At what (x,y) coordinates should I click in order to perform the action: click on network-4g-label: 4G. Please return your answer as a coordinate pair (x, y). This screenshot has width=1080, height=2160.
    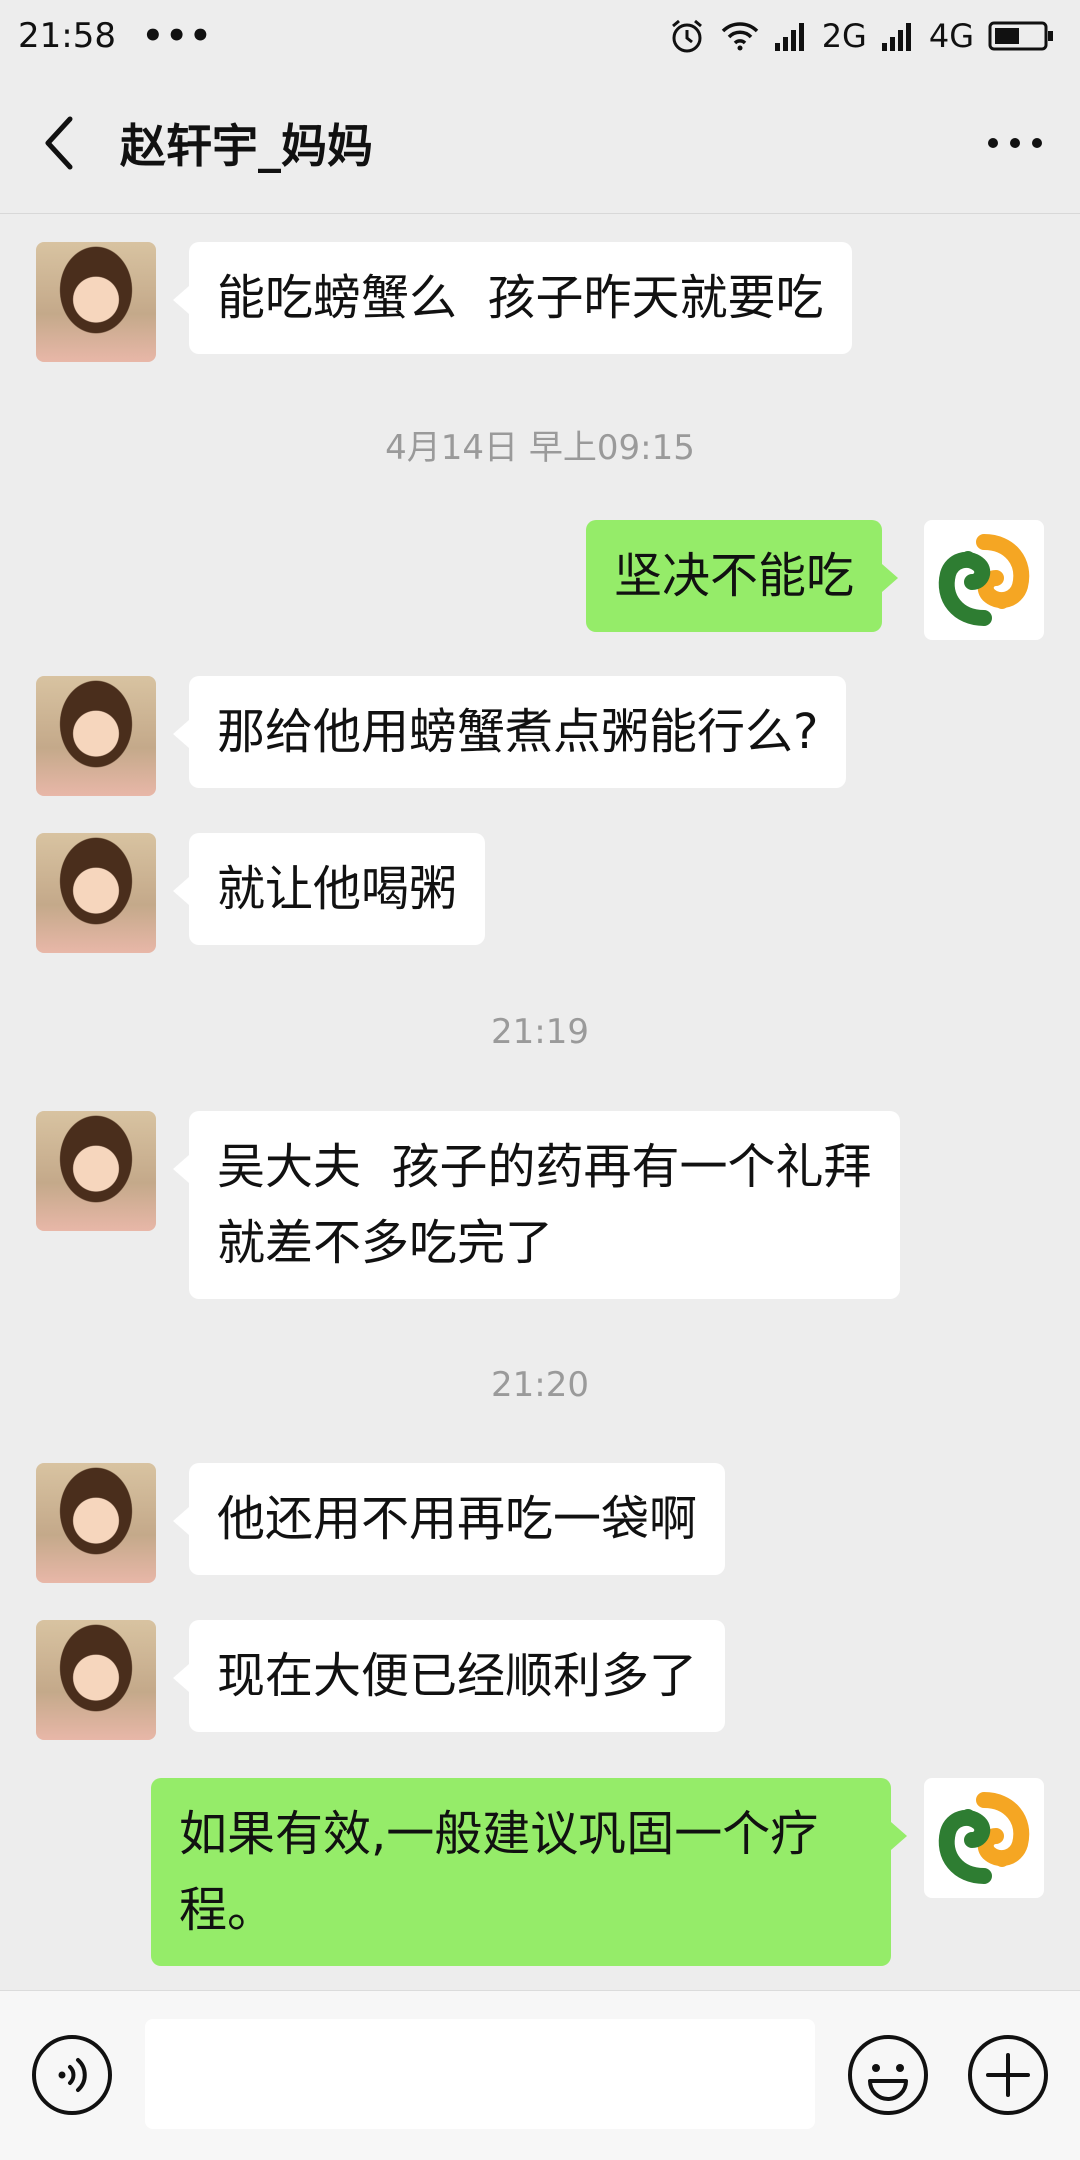
    Looking at the image, I should click on (951, 36).